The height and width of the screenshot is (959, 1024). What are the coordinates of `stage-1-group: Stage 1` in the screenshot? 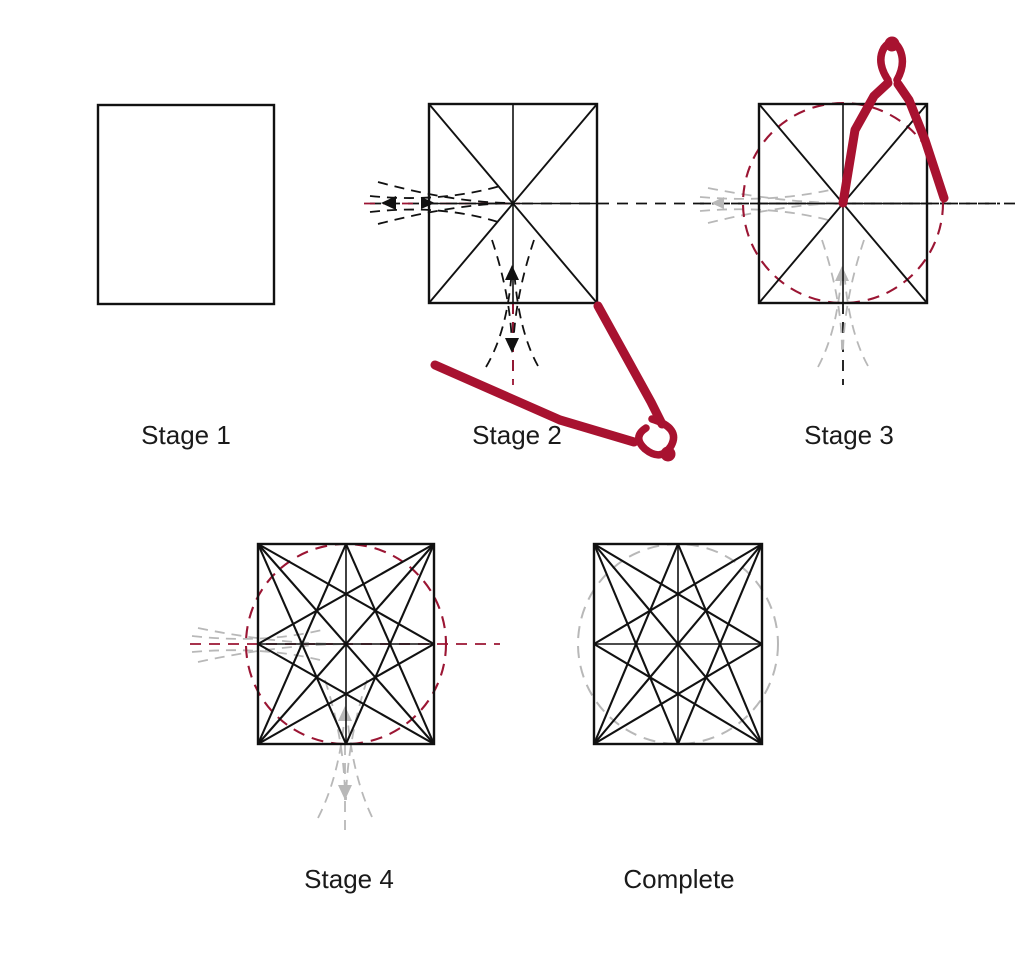 It's located at (186, 276).